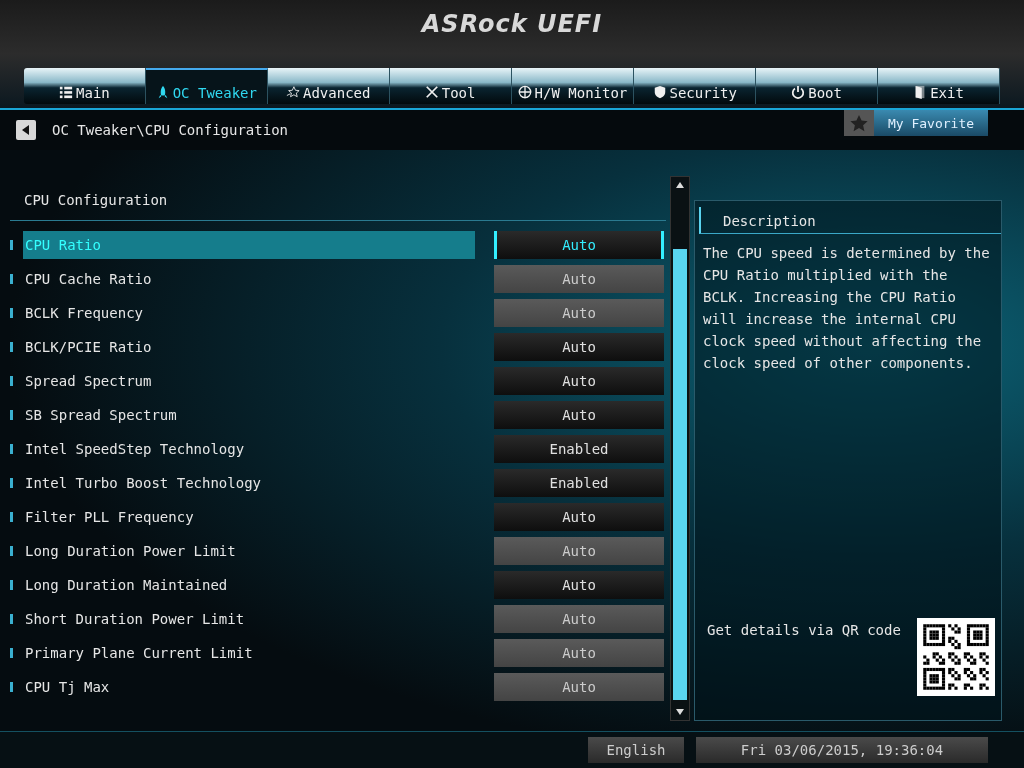  Describe the element at coordinates (249, 415) in the screenshot. I see `setting-label: SB Spread Spectrum` at that location.